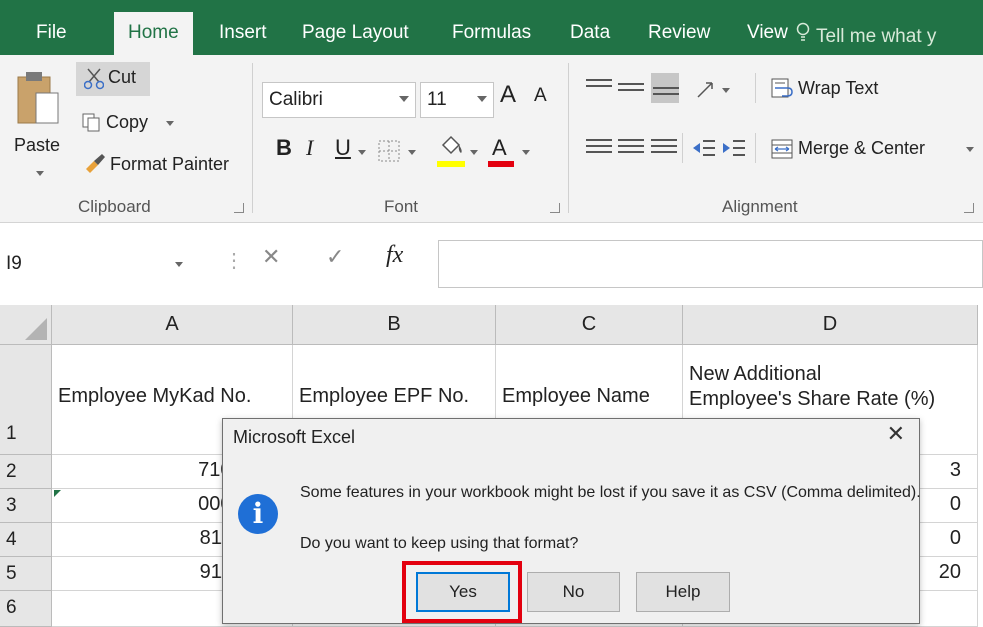 The image size is (983, 627). I want to click on font-color-dropdown-icon, so click(526, 152).